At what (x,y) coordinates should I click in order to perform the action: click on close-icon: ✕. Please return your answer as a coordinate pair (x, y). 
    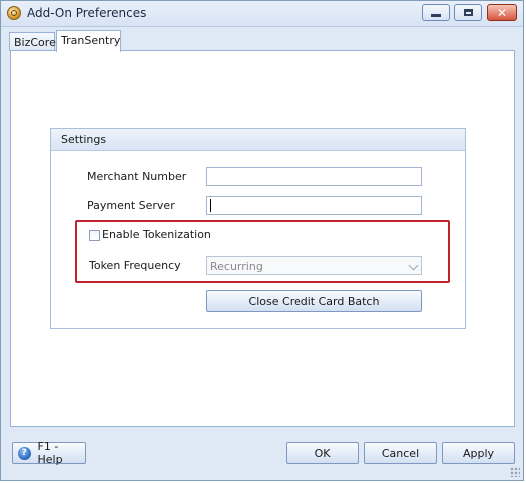
    Looking at the image, I should click on (502, 12).